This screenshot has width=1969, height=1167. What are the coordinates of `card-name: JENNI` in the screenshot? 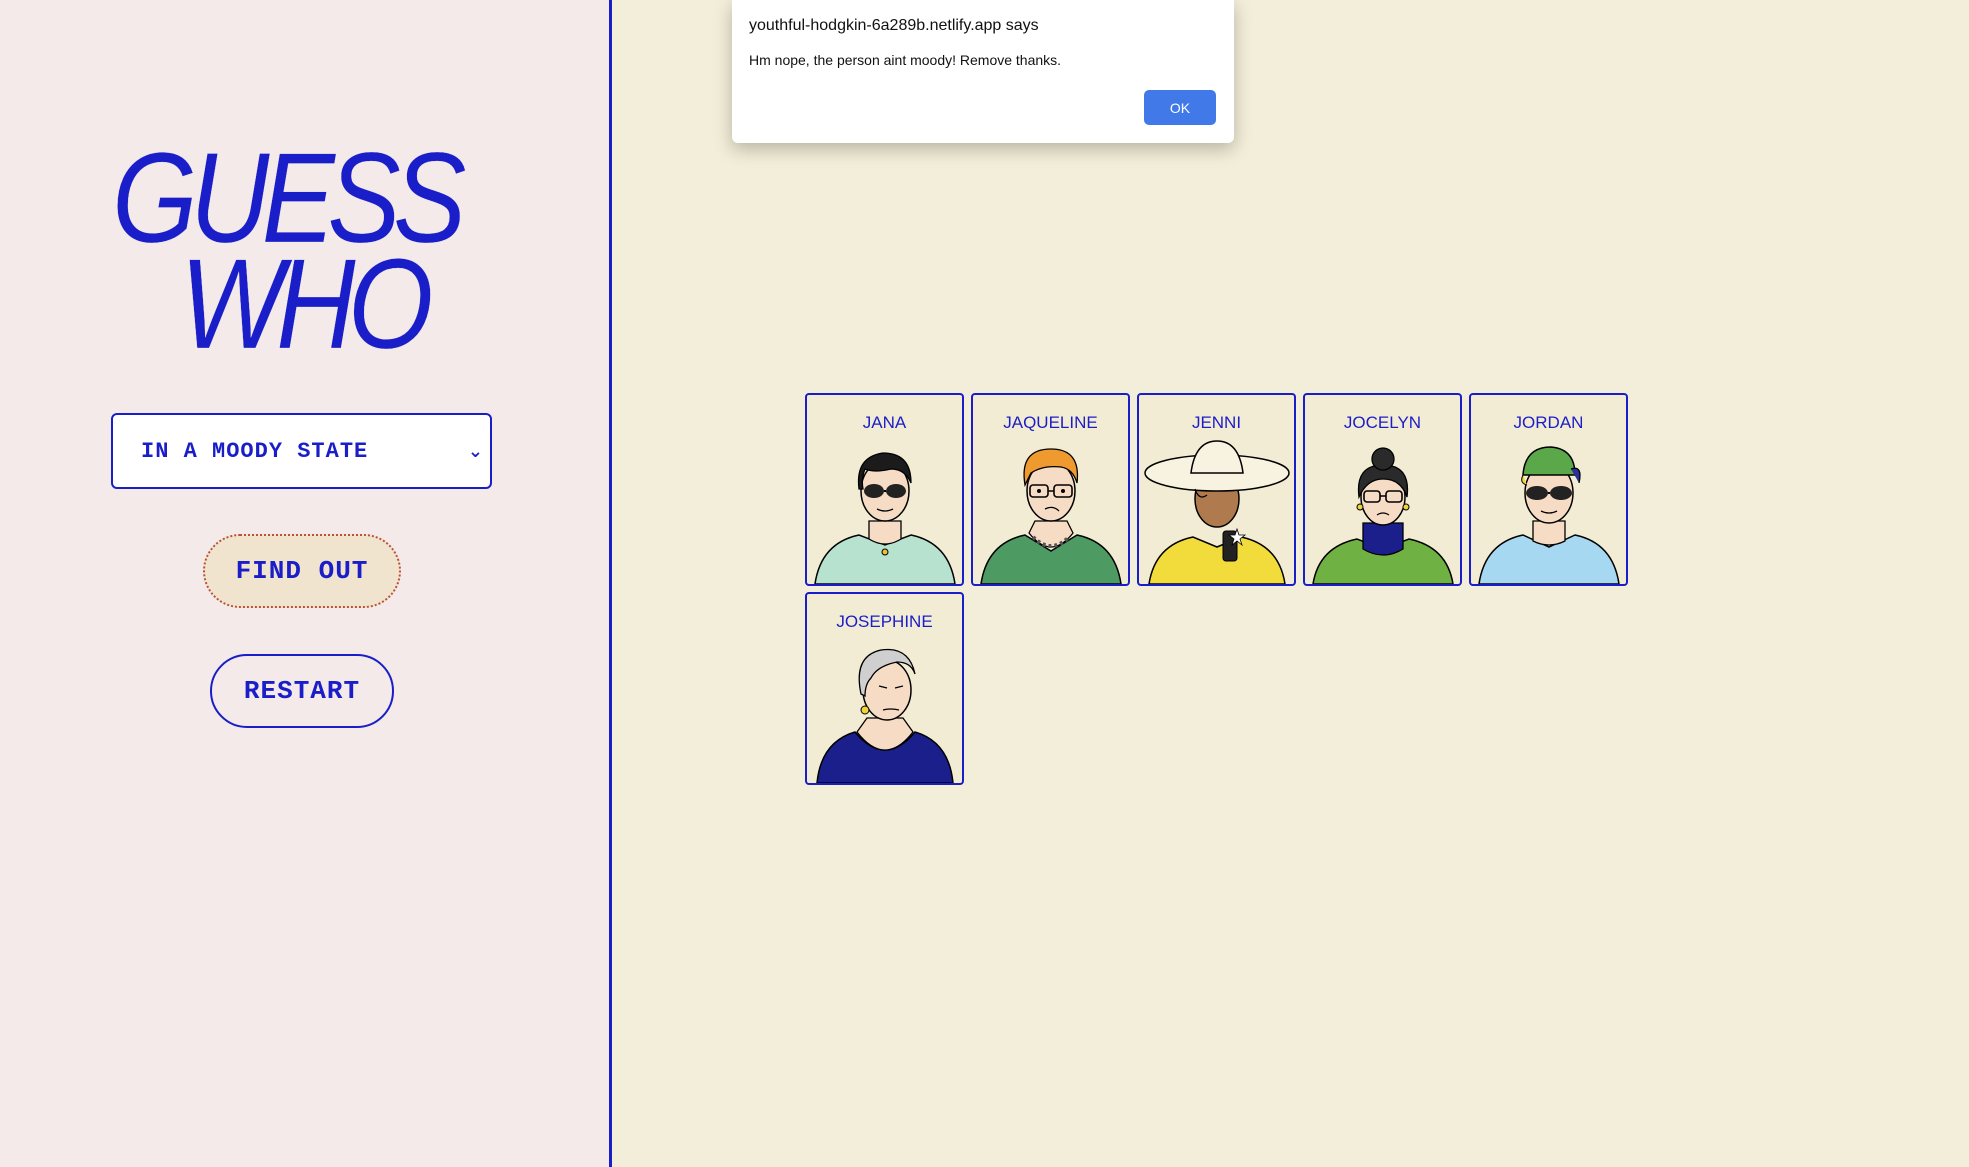 It's located at (1216, 422).